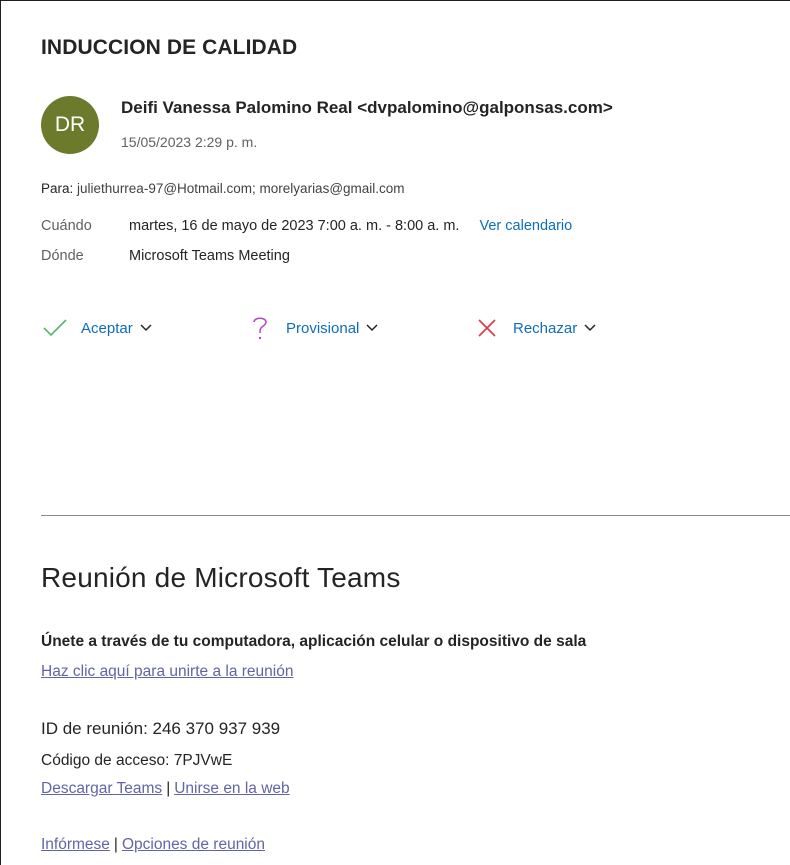 The image size is (790, 865). I want to click on passcode-row: Código de acceso: 7PJVwE, so click(136, 761).